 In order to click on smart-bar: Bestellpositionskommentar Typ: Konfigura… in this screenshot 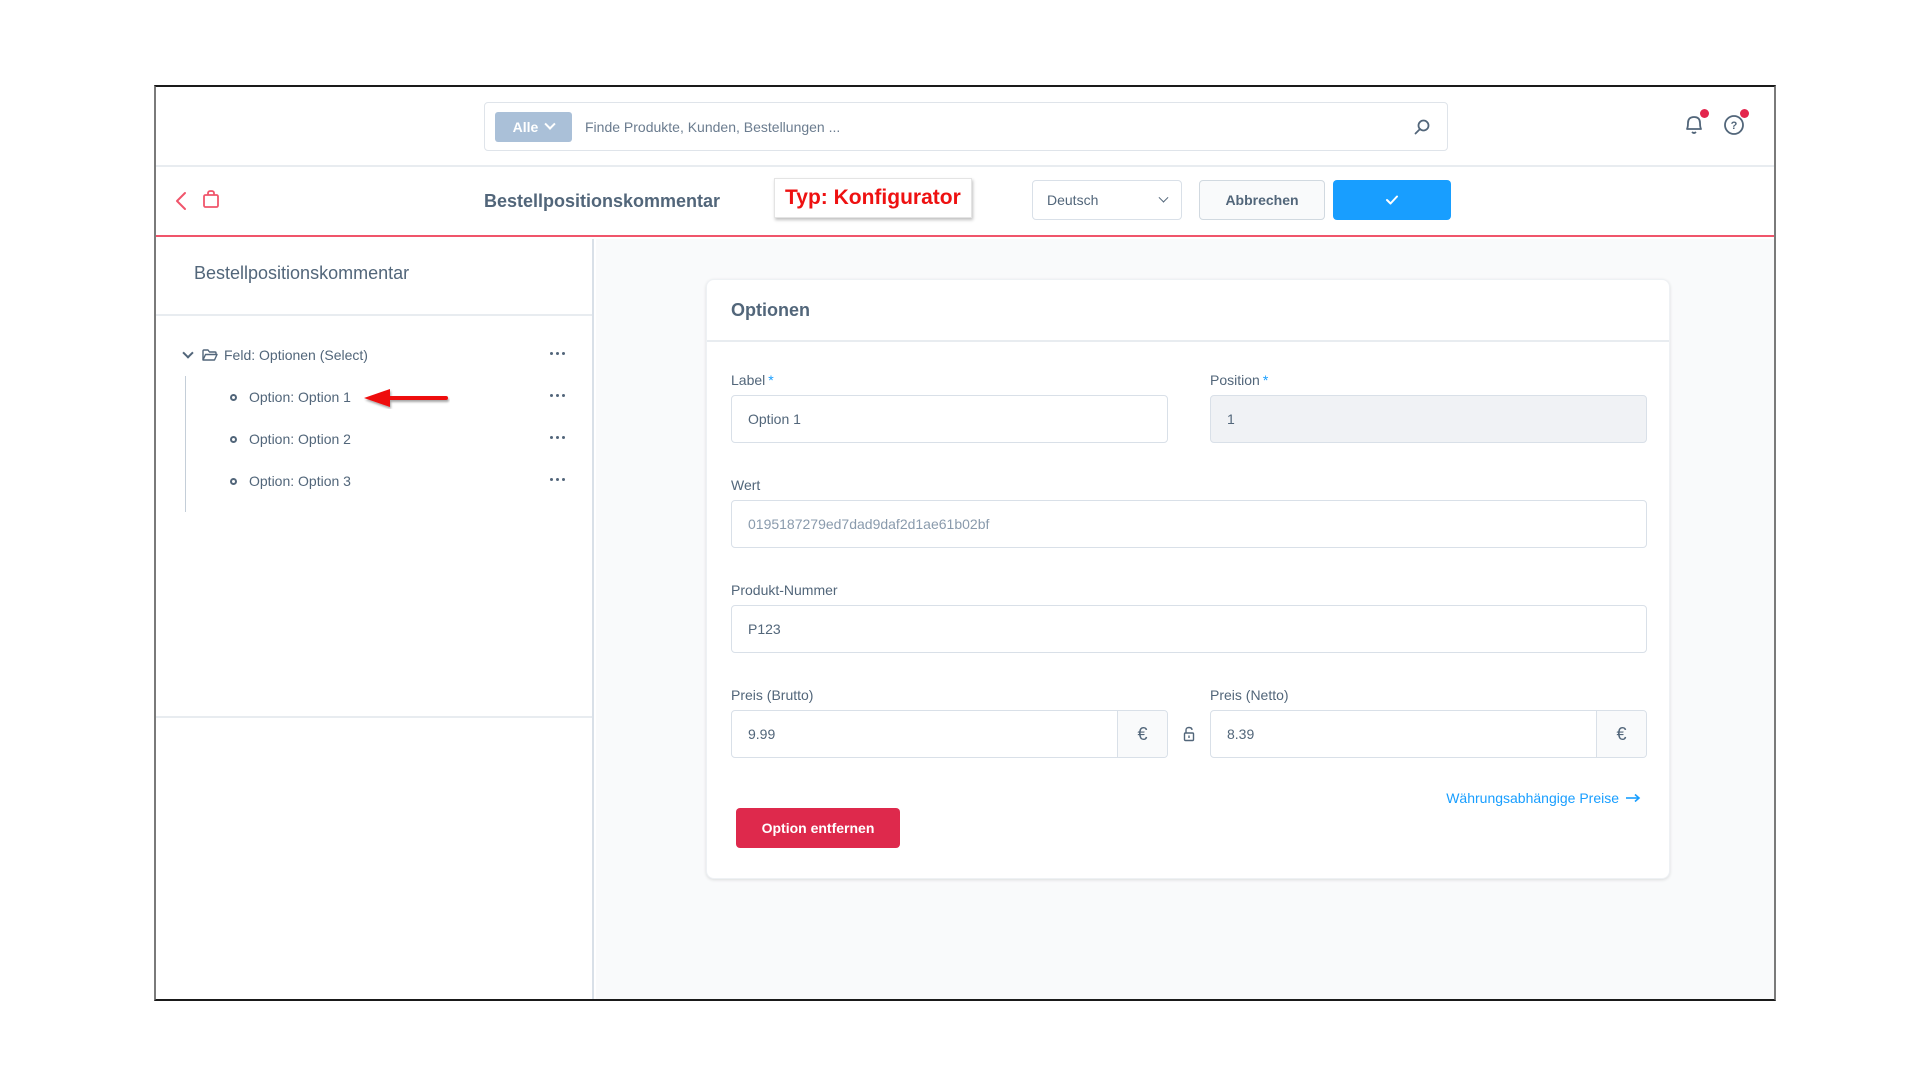, I will do `click(965, 202)`.